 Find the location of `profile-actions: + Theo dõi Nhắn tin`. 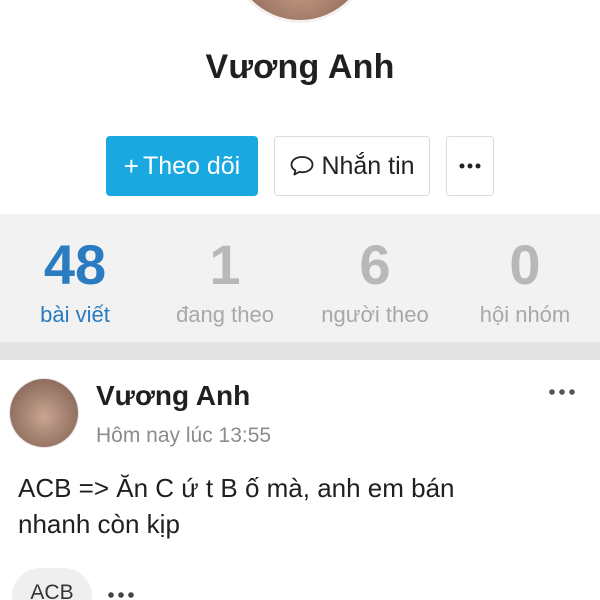

profile-actions: + Theo dõi Nhắn tin is located at coordinates (300, 166).